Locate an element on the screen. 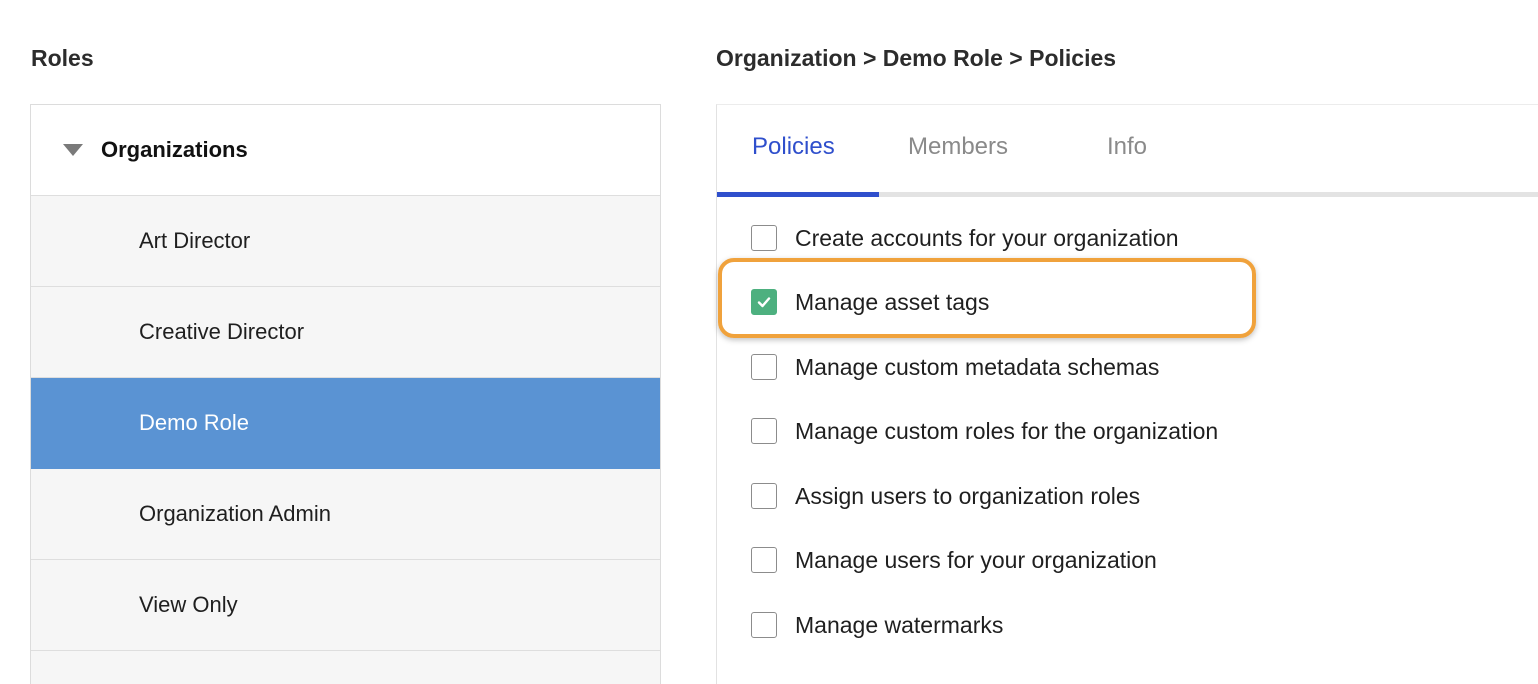 This screenshot has width=1538, height=684. tab-members: Members is located at coordinates (958, 147).